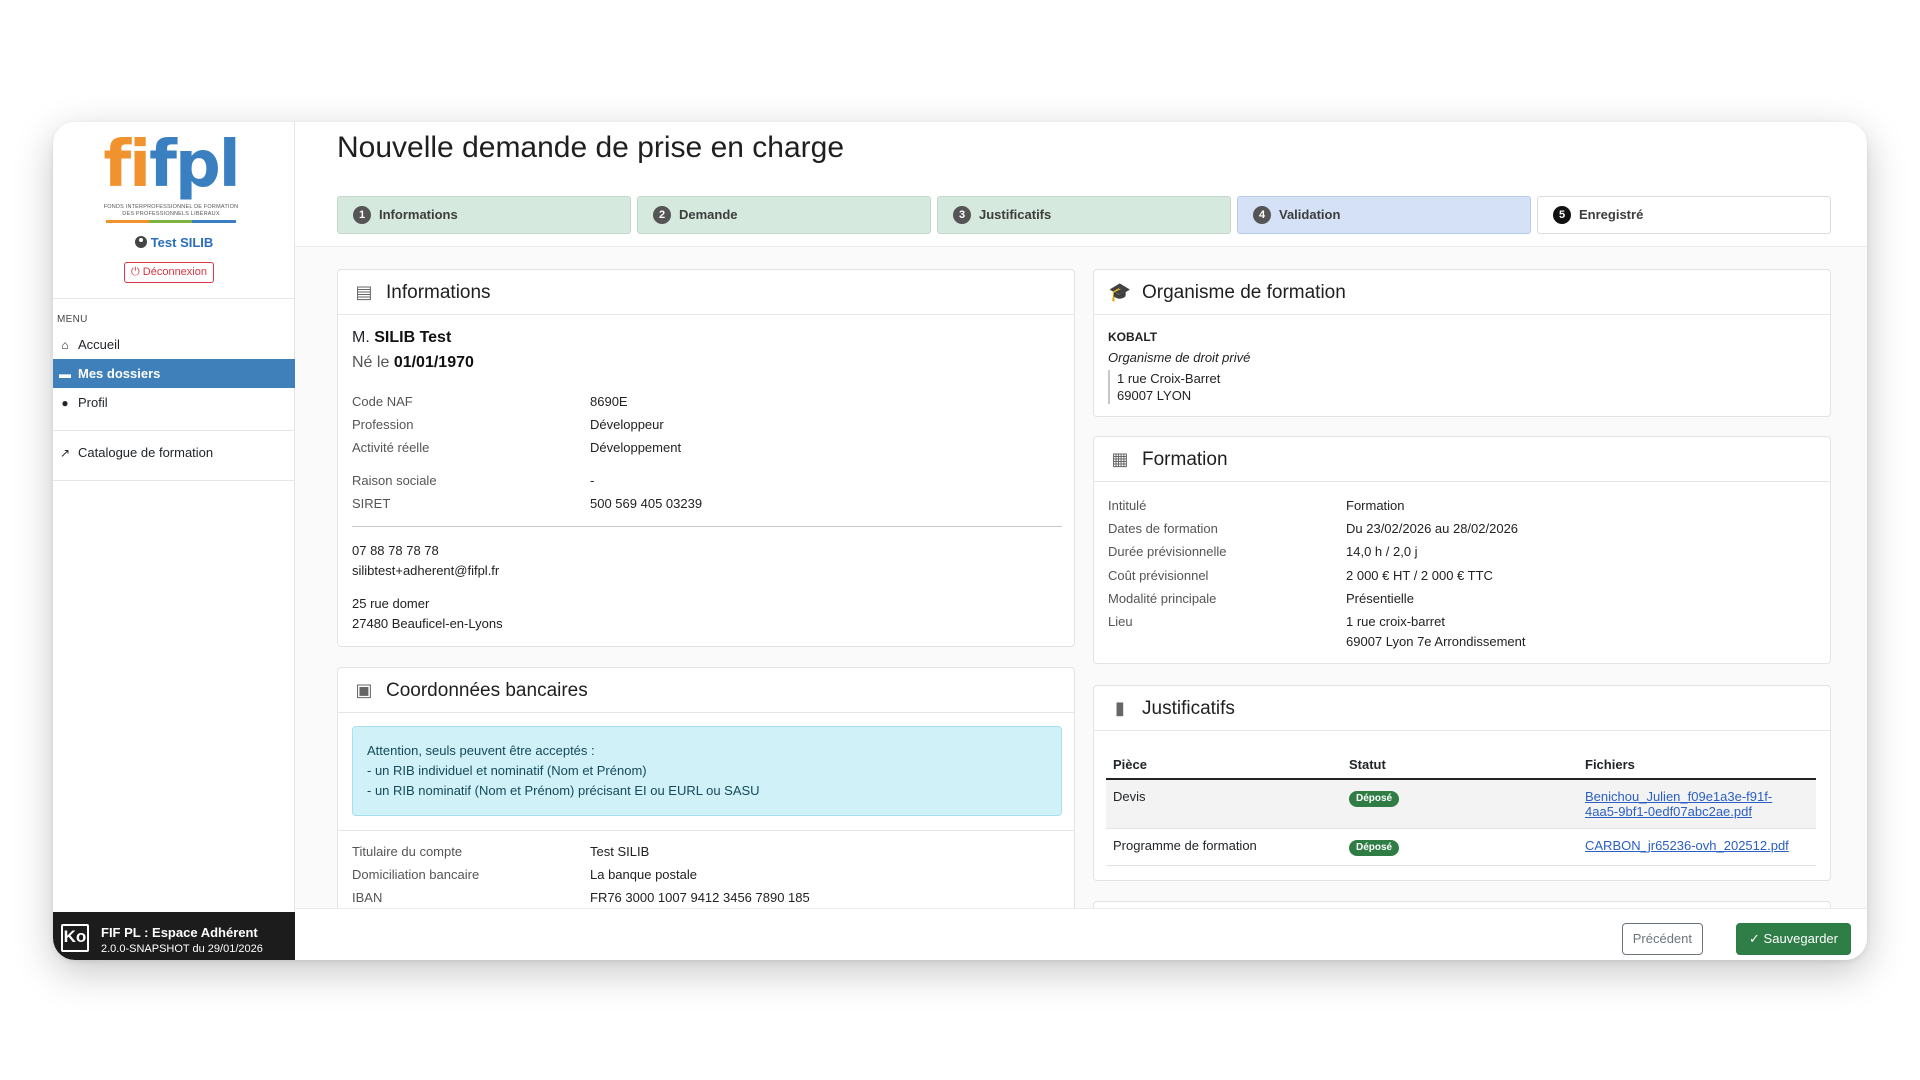 Image resolution: width=1920 pixels, height=1080 pixels. I want to click on previous-button: Précédent, so click(1662, 939).